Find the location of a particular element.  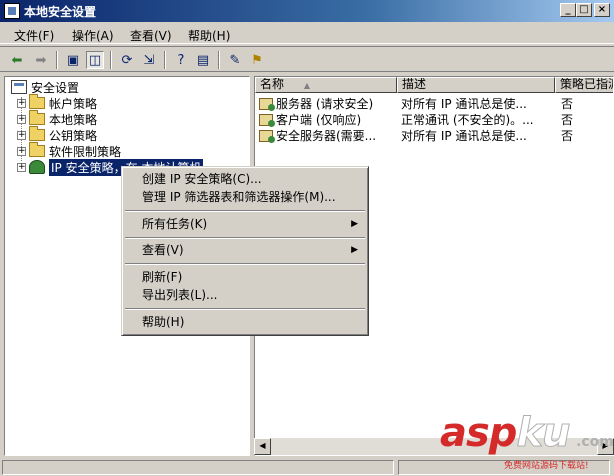

tree-item-label: 本地策略 is located at coordinates (73, 119).